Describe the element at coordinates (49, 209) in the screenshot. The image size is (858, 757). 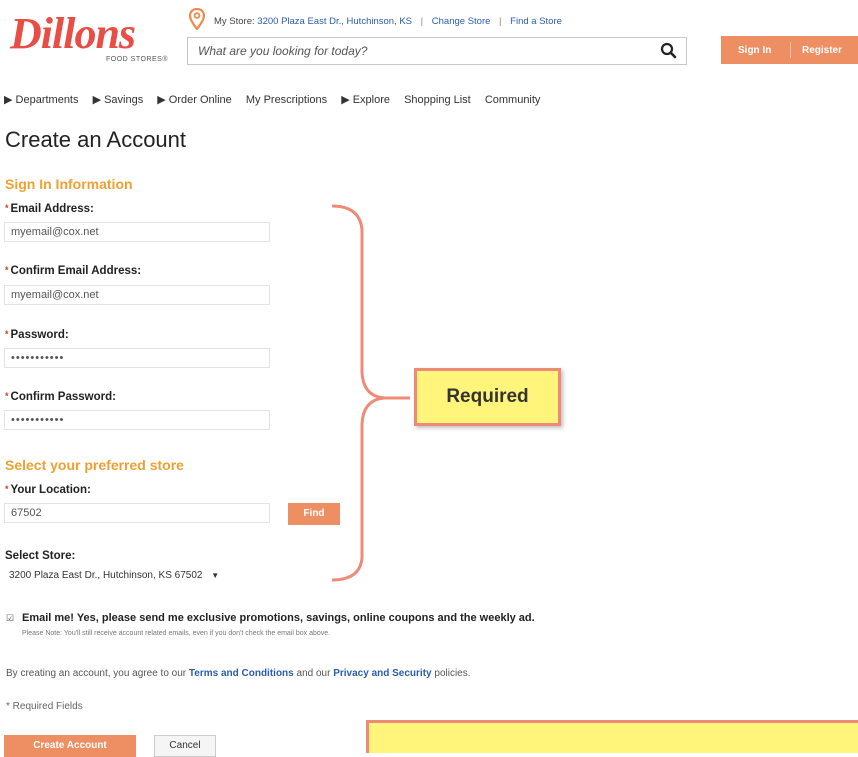
I see `email-label: * Email Address:` at that location.